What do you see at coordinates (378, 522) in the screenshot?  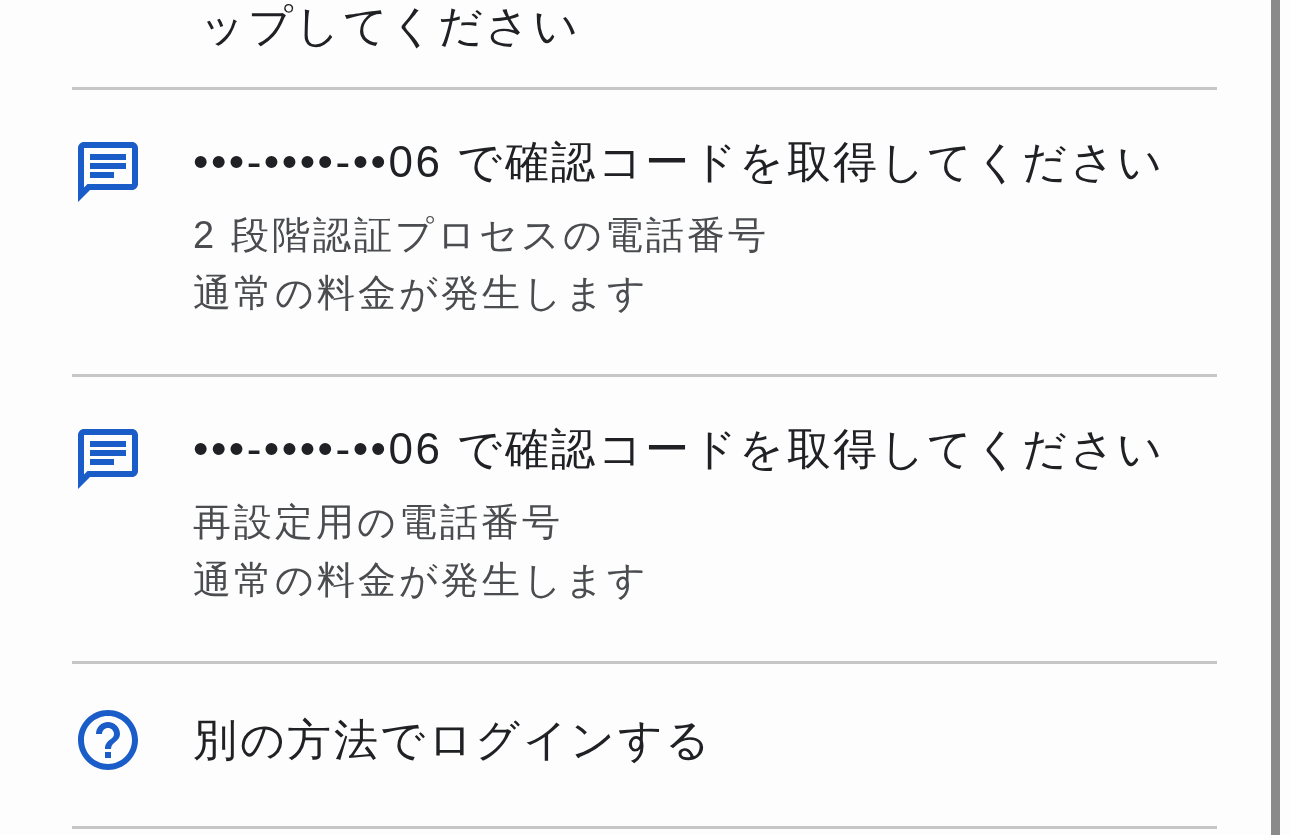 I see `option-detail: 再設定用の電話番号` at bounding box center [378, 522].